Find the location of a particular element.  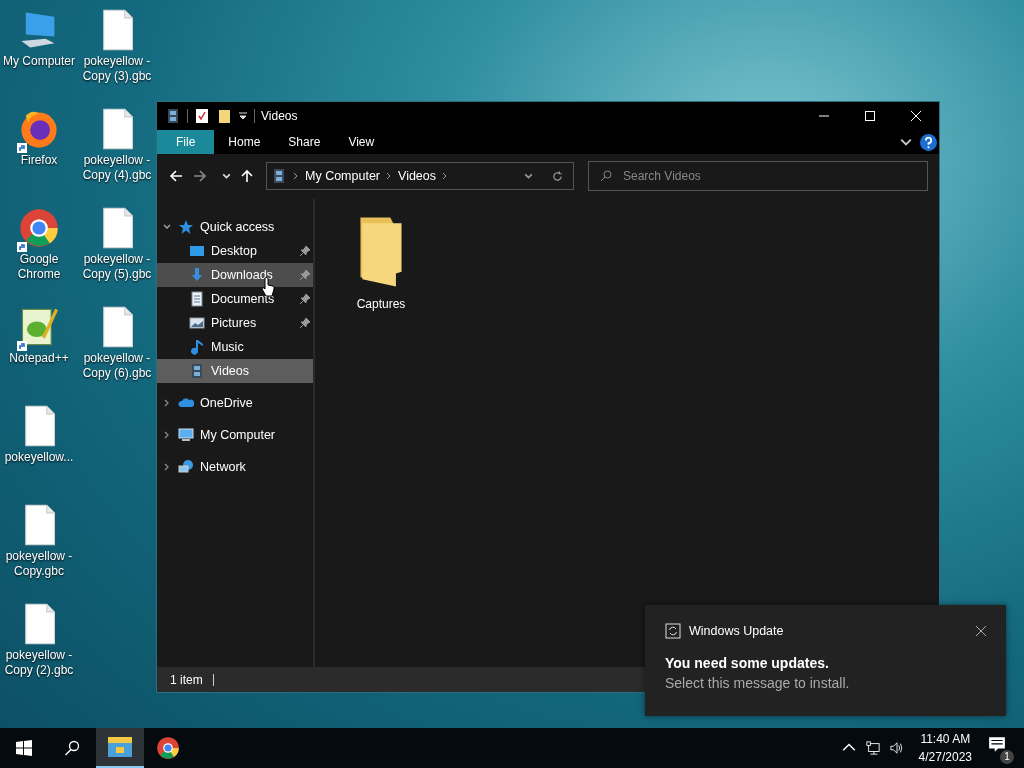

music-icon is located at coordinates (197, 347).